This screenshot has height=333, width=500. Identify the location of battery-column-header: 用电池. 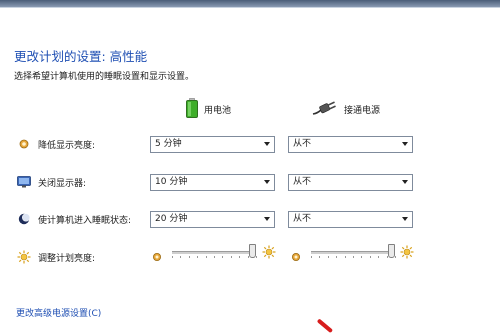
(209, 109).